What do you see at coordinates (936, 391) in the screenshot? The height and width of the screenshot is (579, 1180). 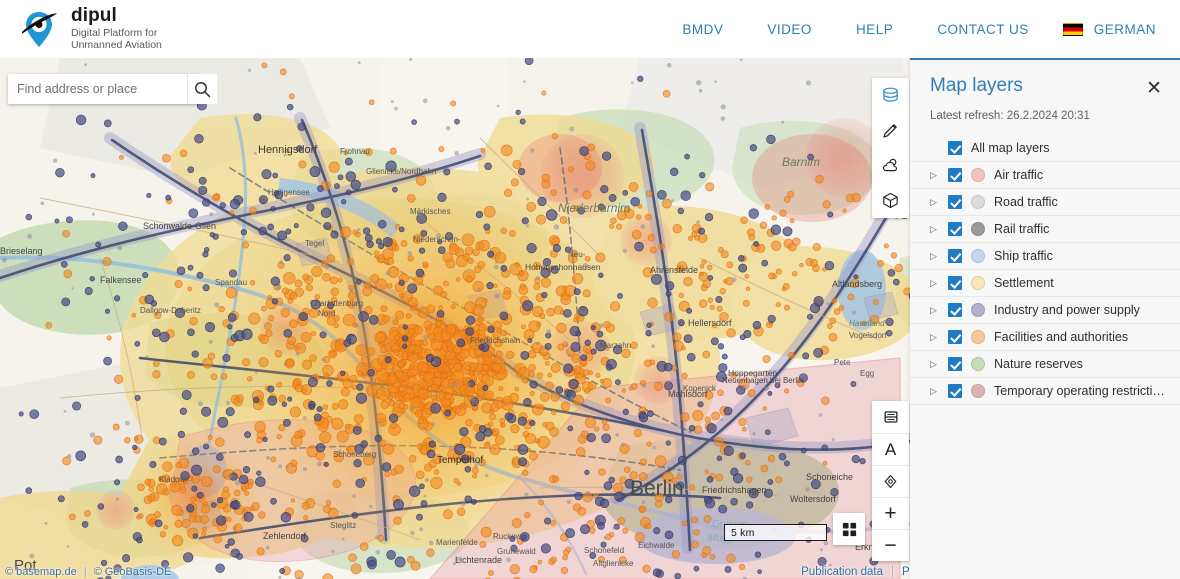 I see `layer-expand-icon-temporary-operating-restrictions: ▷` at bounding box center [936, 391].